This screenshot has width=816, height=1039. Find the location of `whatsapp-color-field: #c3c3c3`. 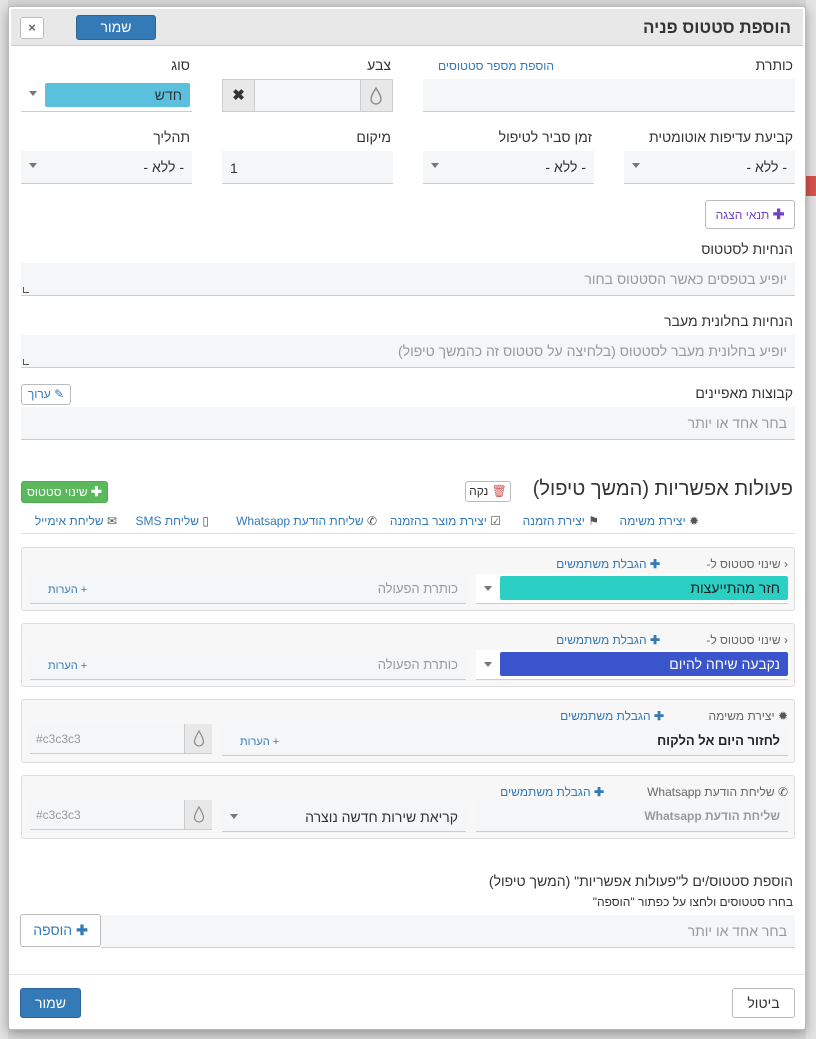

whatsapp-color-field: #c3c3c3 is located at coordinates (121, 815).